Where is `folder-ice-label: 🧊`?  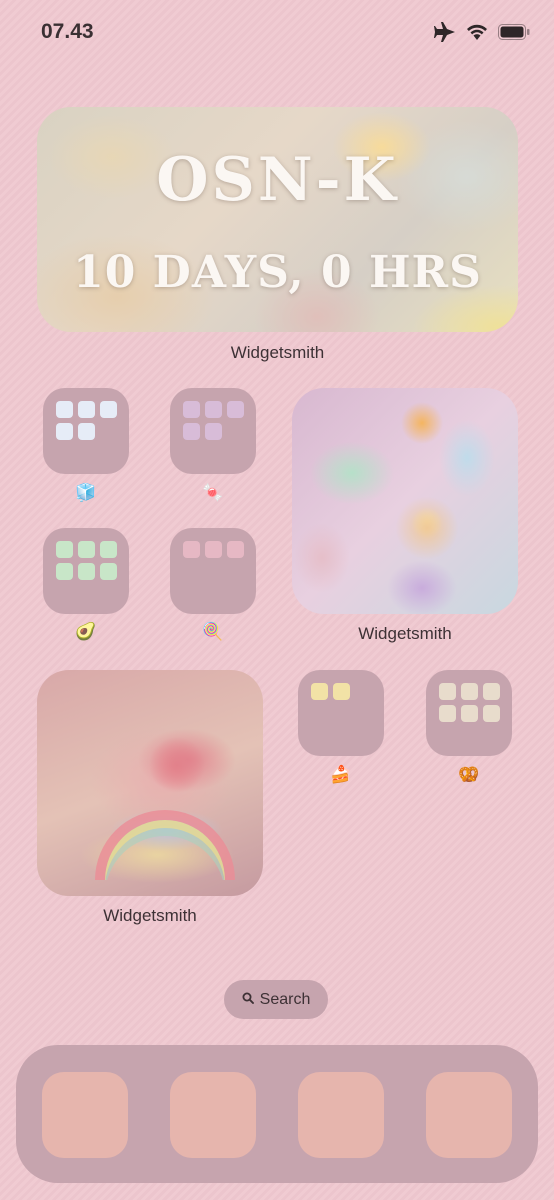
folder-ice-label: 🧊 is located at coordinates (86, 492).